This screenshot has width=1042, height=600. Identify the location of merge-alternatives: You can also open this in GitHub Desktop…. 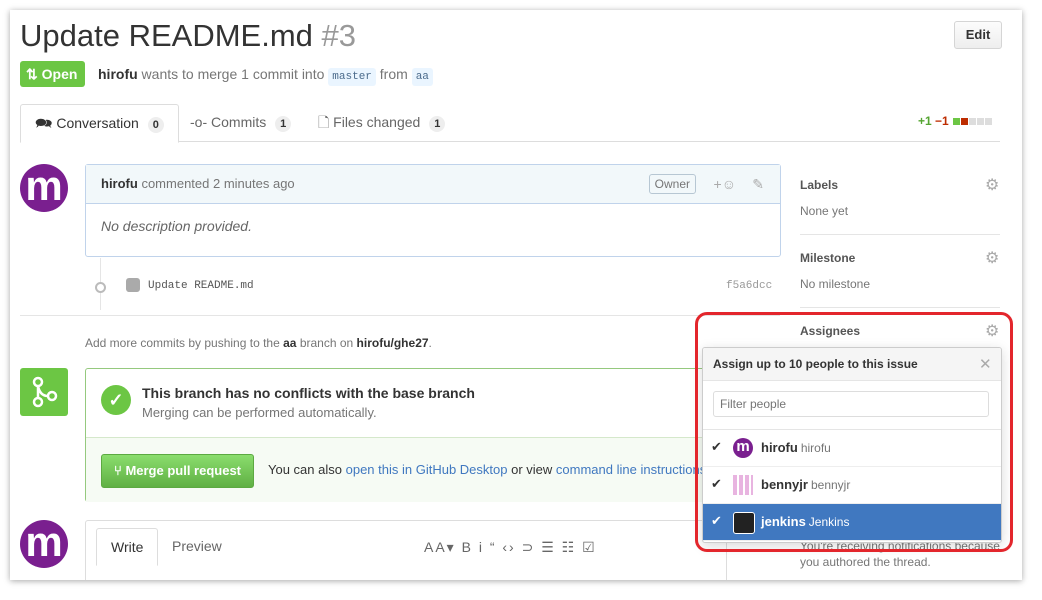
(487, 469).